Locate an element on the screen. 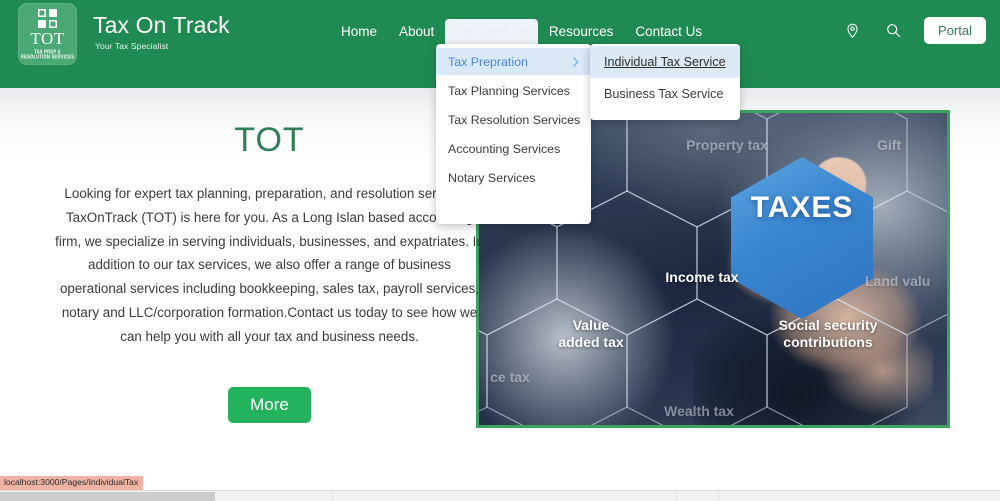  nav-item-services: Services is located at coordinates (491, 32).